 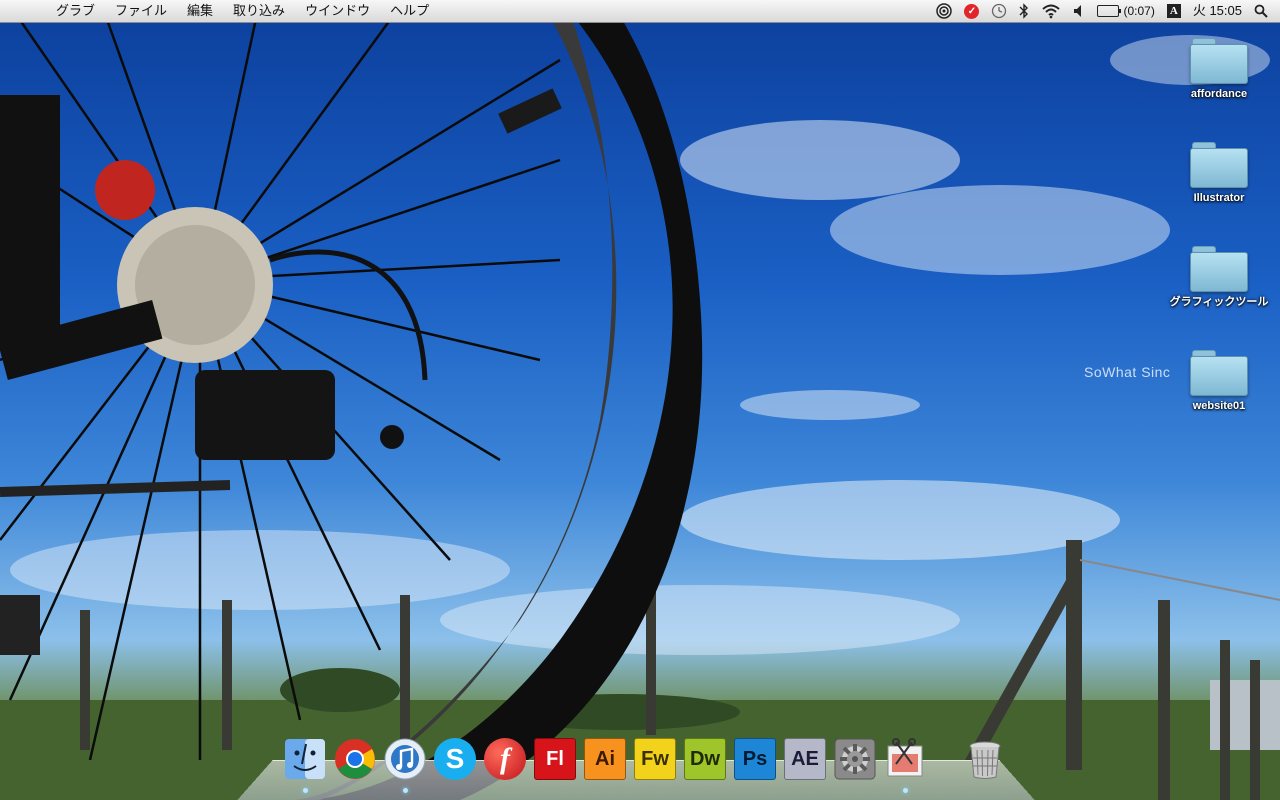 I want to click on dock-item-trash, so click(x=986, y=760).